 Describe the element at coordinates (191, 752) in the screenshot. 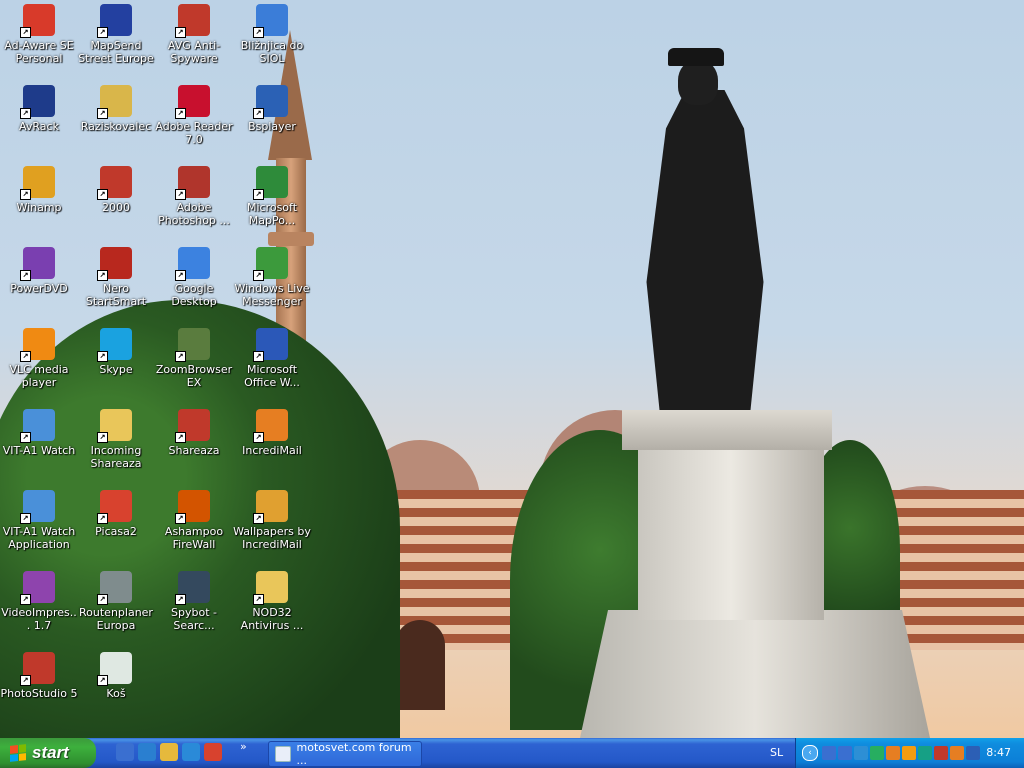

I see `internet-explorer-icon` at that location.